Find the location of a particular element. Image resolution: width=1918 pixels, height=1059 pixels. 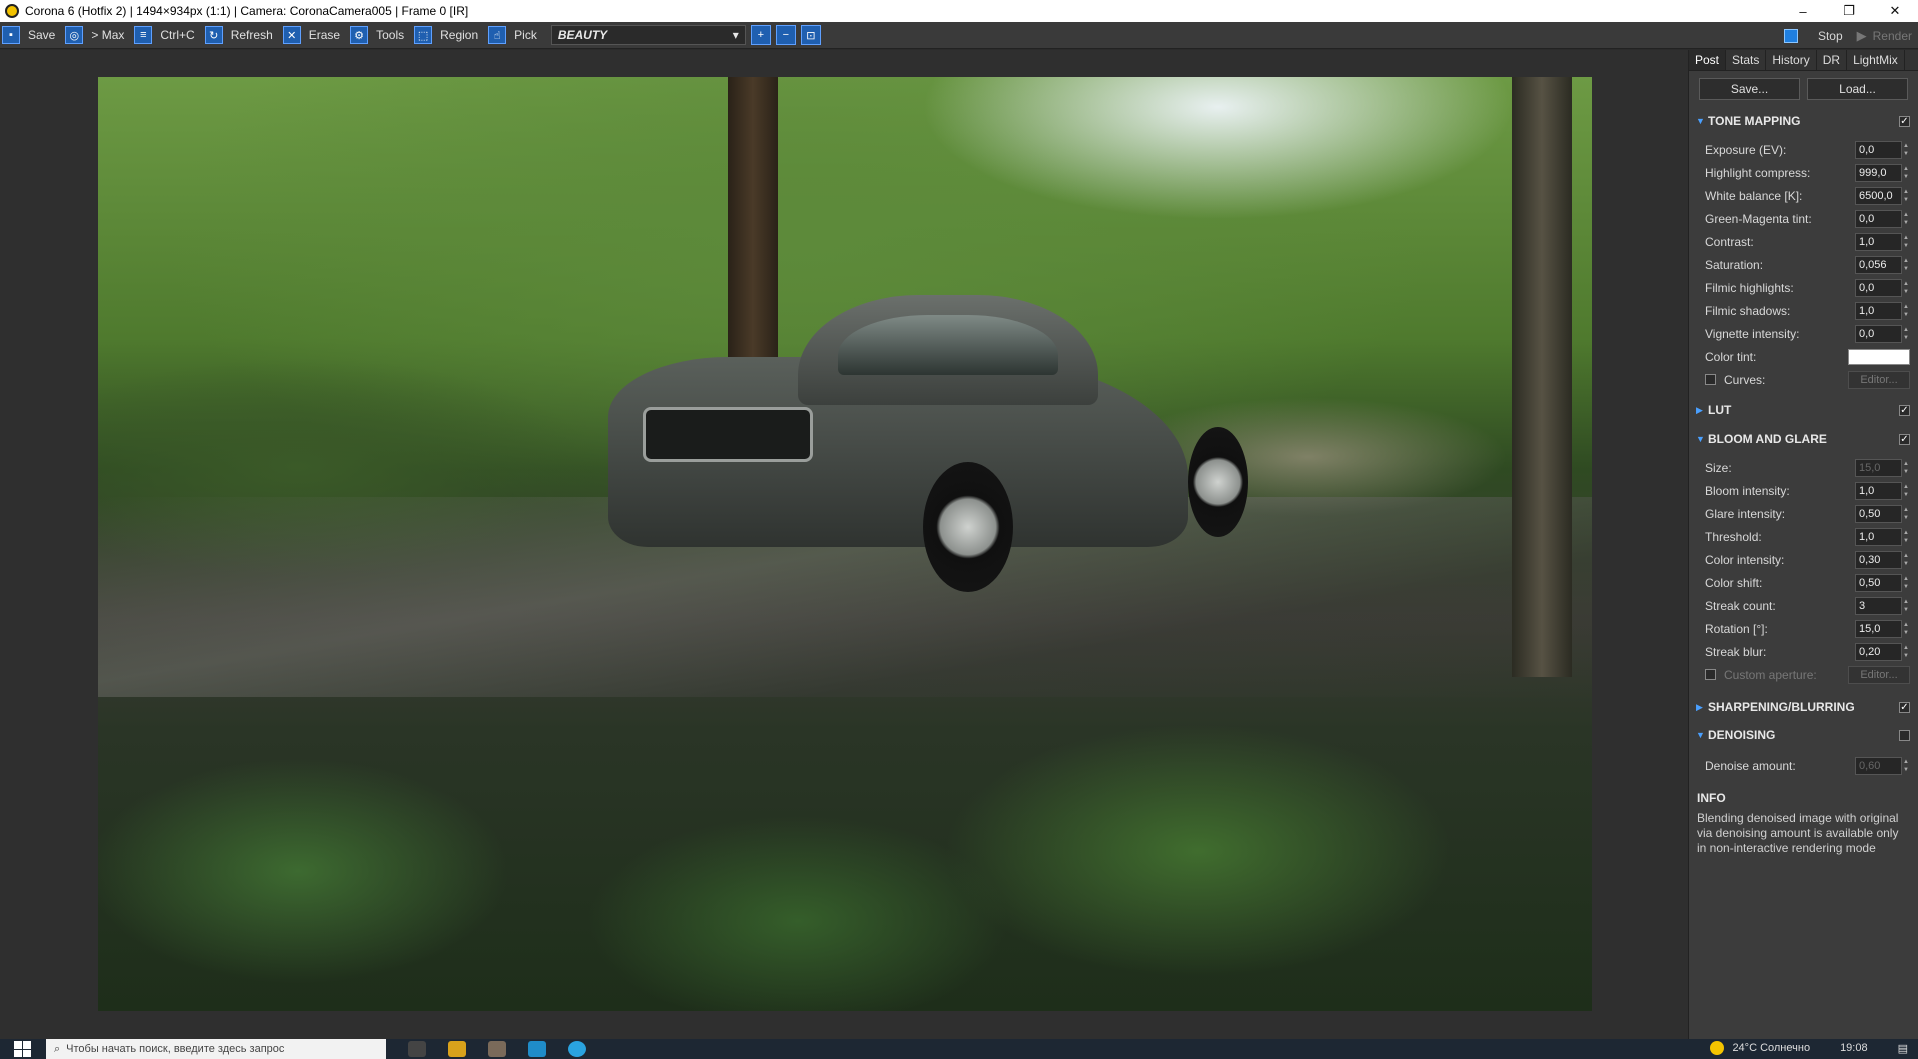

param-value: 6500,0 is located at coordinates (1878, 195).